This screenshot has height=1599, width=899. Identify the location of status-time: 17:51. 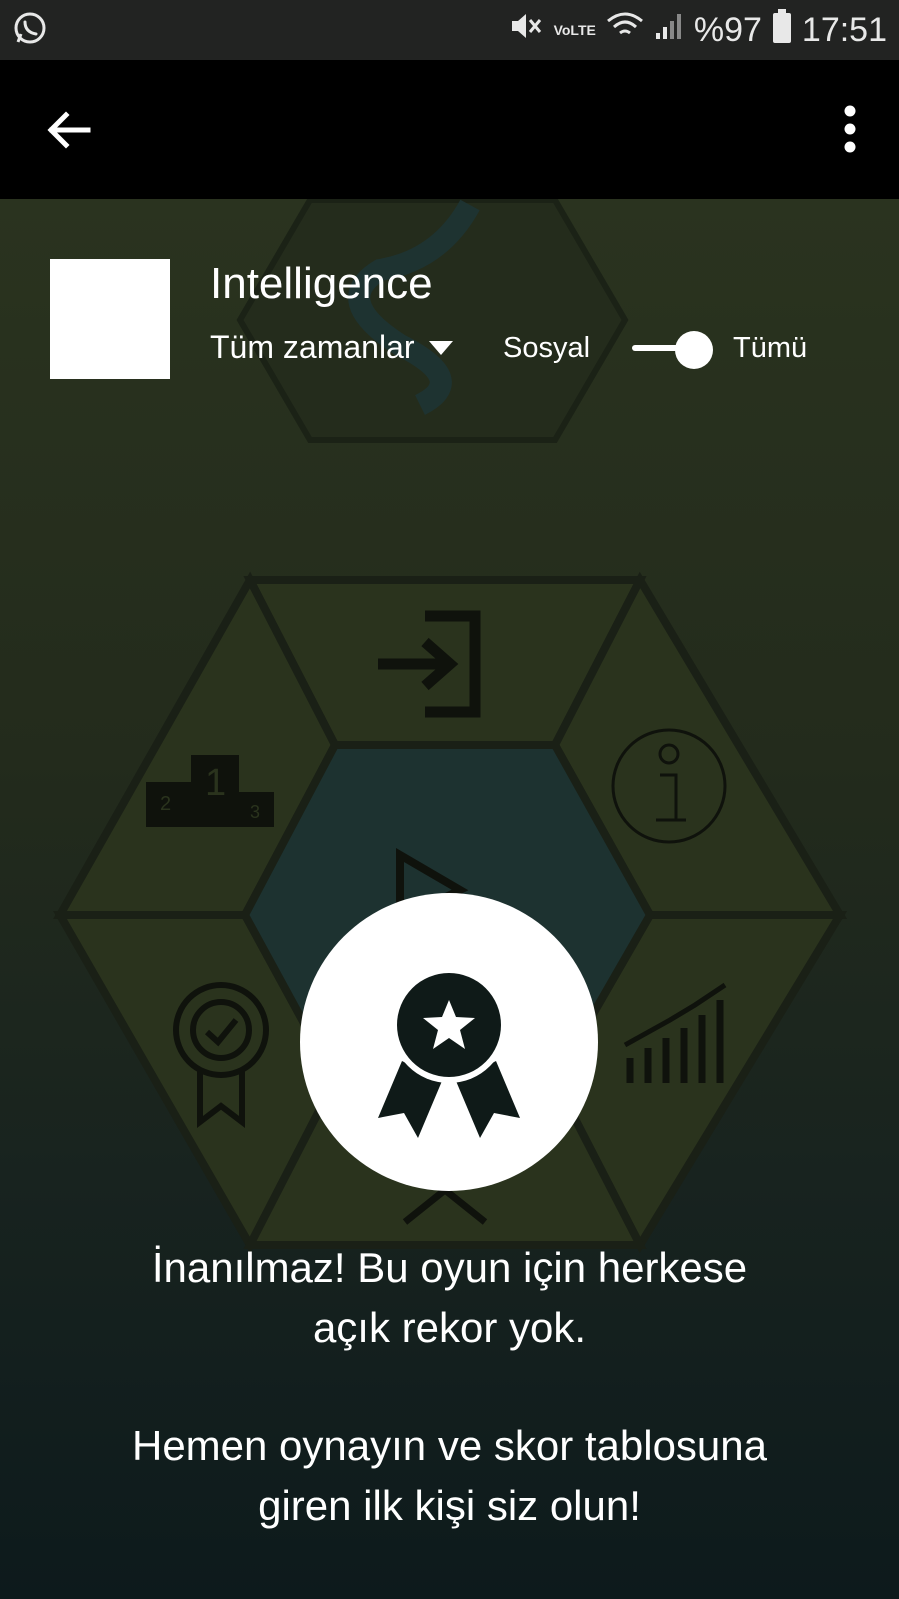
(844, 29).